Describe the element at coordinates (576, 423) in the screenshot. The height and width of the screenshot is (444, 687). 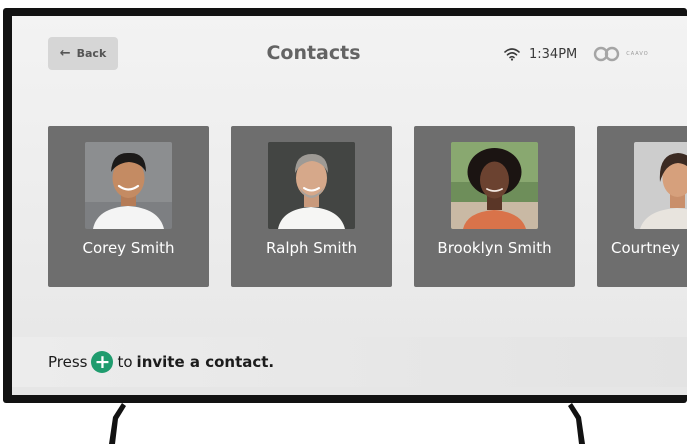
I see `tv-stand-right-leg` at that location.